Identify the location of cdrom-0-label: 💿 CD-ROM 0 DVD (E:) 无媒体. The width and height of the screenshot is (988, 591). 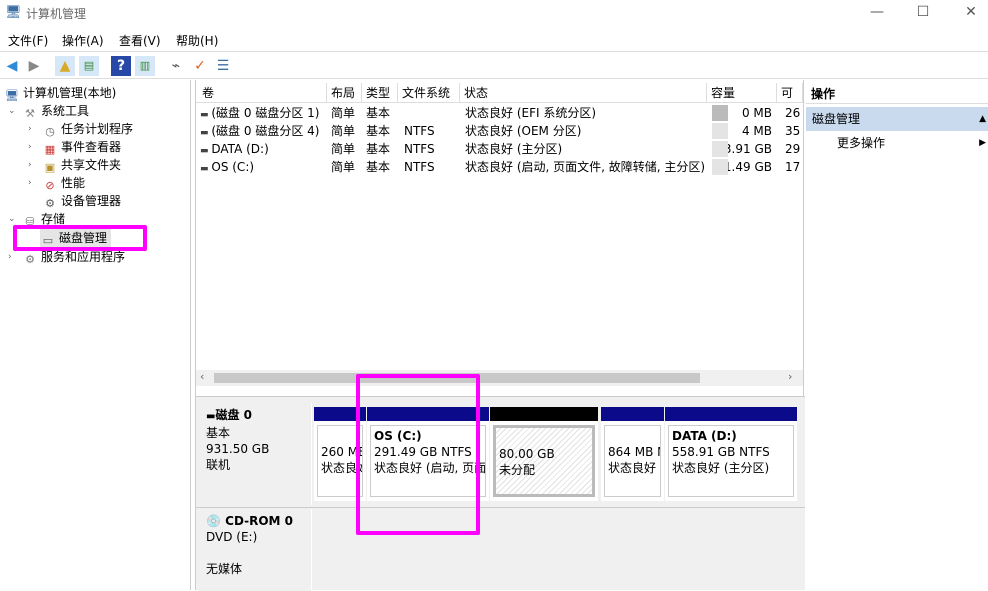
(255, 550).